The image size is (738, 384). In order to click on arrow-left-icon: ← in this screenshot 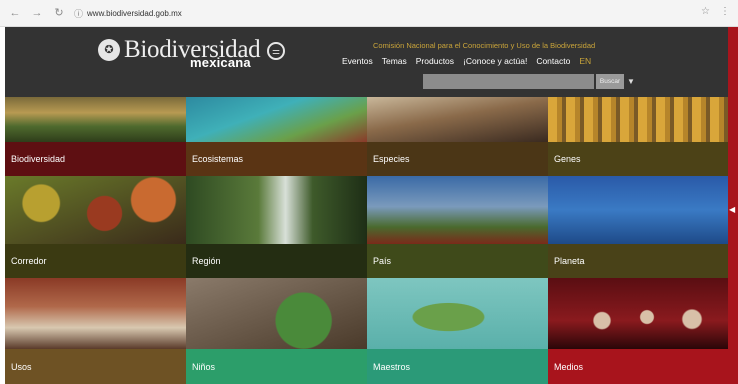, I will do `click(15, 13)`.